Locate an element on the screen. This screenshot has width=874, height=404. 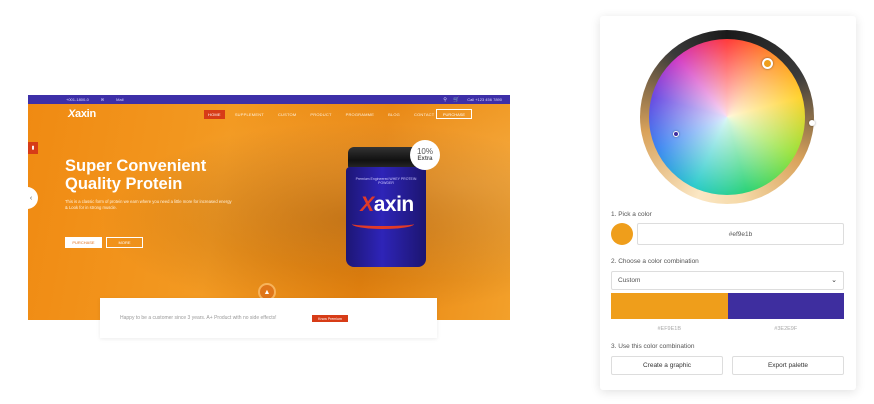
color-wheel-overlay is located at coordinates (727, 117).